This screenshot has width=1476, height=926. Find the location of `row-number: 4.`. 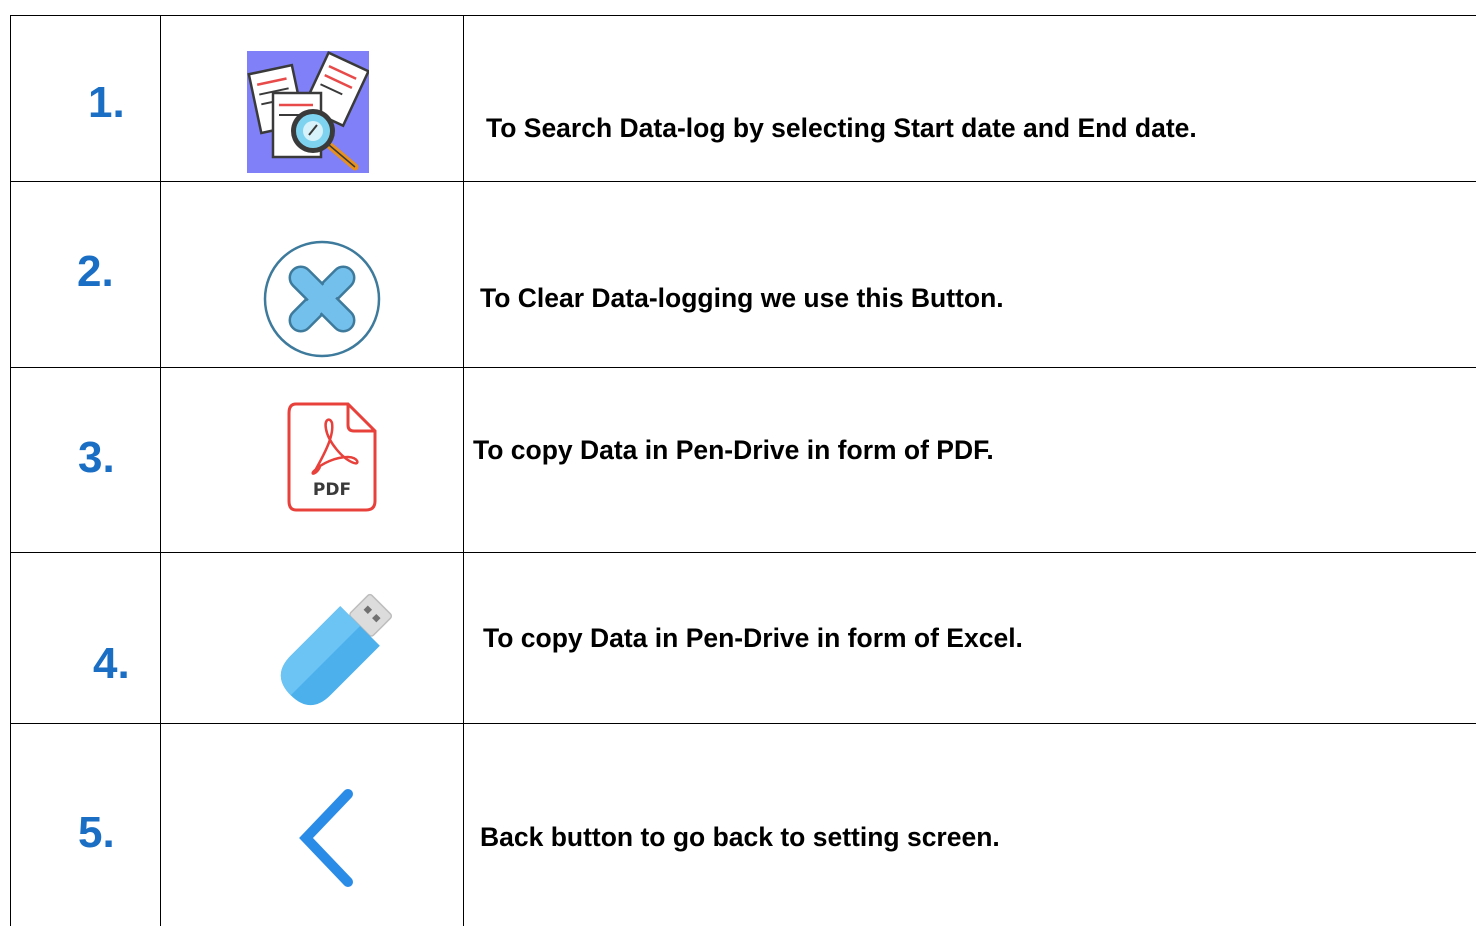

row-number: 4. is located at coordinates (111, 663).